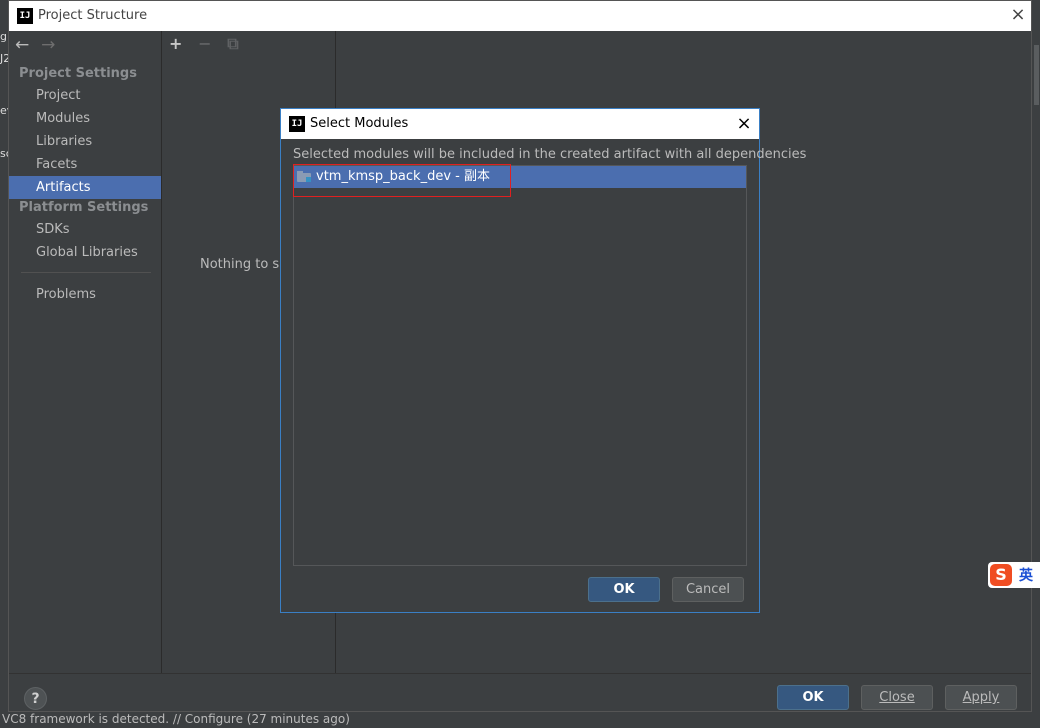 Image resolution: width=1040 pixels, height=728 pixels. Describe the element at coordinates (4, 153) in the screenshot. I see `left-edge-text-4: sc` at that location.